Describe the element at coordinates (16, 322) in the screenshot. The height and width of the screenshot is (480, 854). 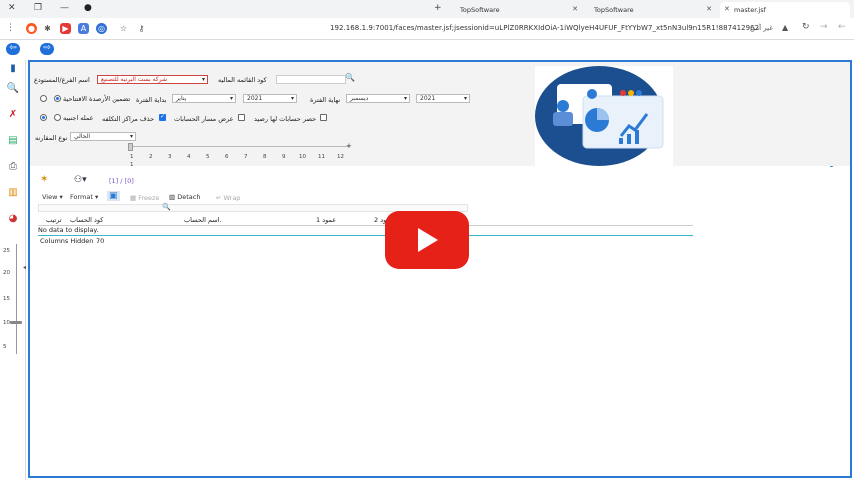
I see `zoom-handle` at that location.